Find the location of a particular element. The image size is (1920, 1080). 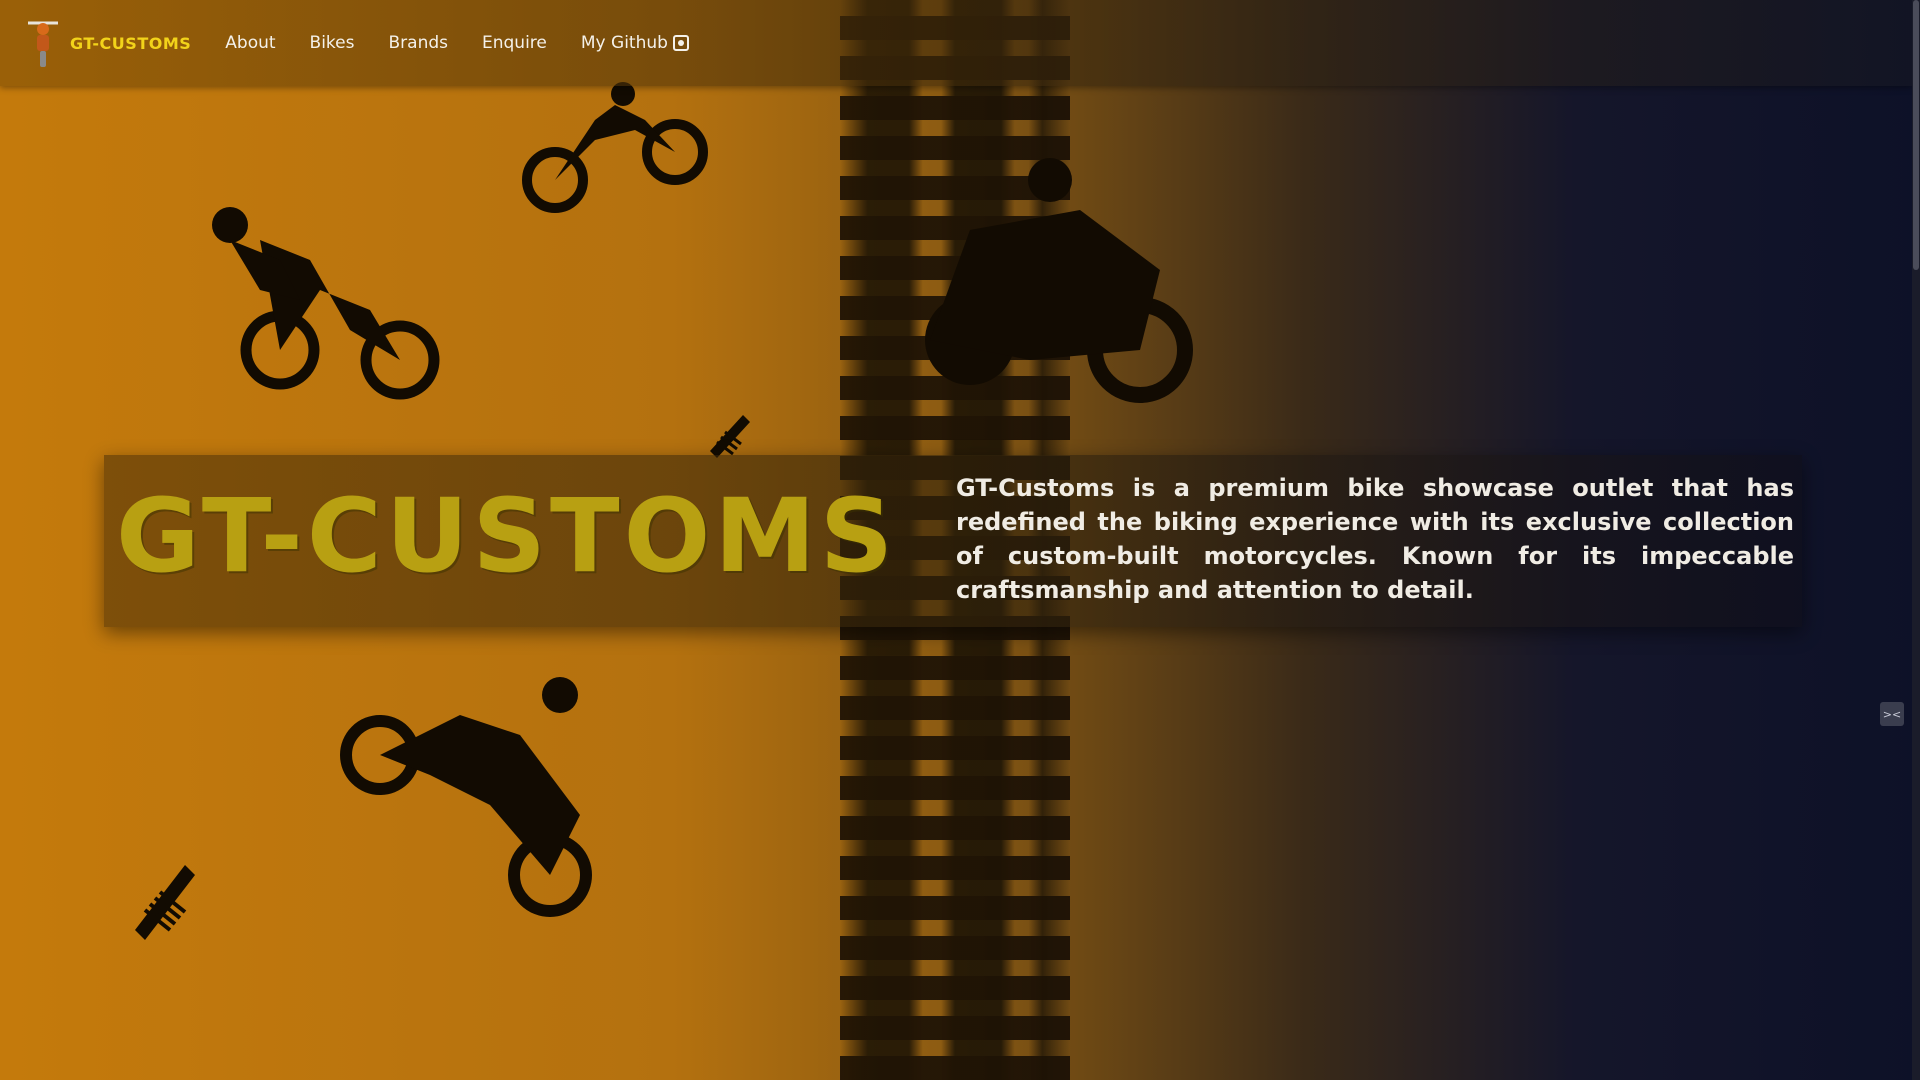

brand-name: GT-CUSTOMS is located at coordinates (131, 43).